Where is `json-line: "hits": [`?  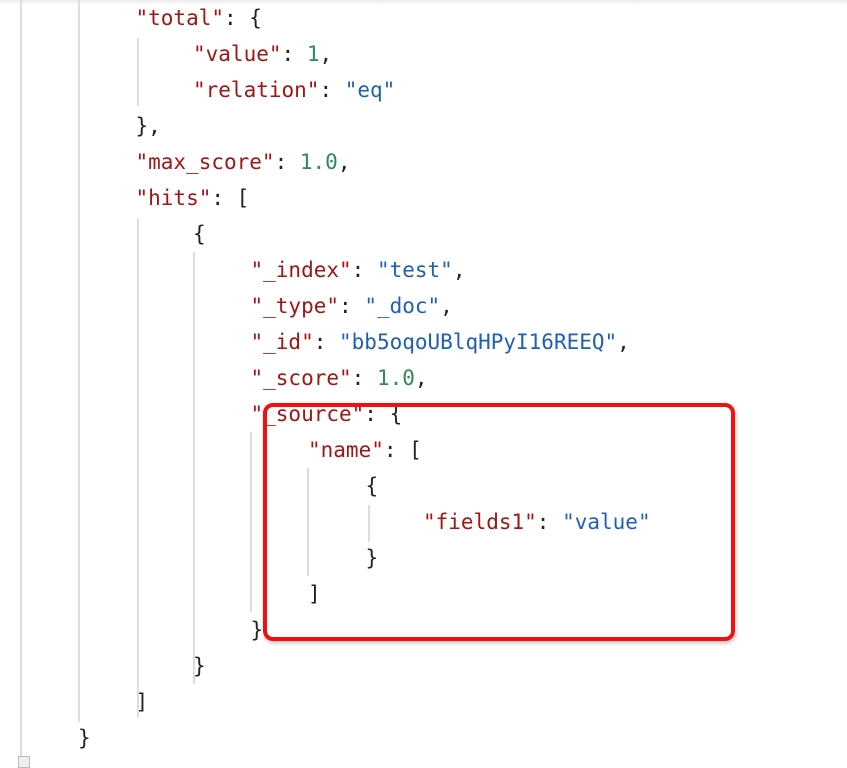
json-line: "hits": [ is located at coordinates (193, 198).